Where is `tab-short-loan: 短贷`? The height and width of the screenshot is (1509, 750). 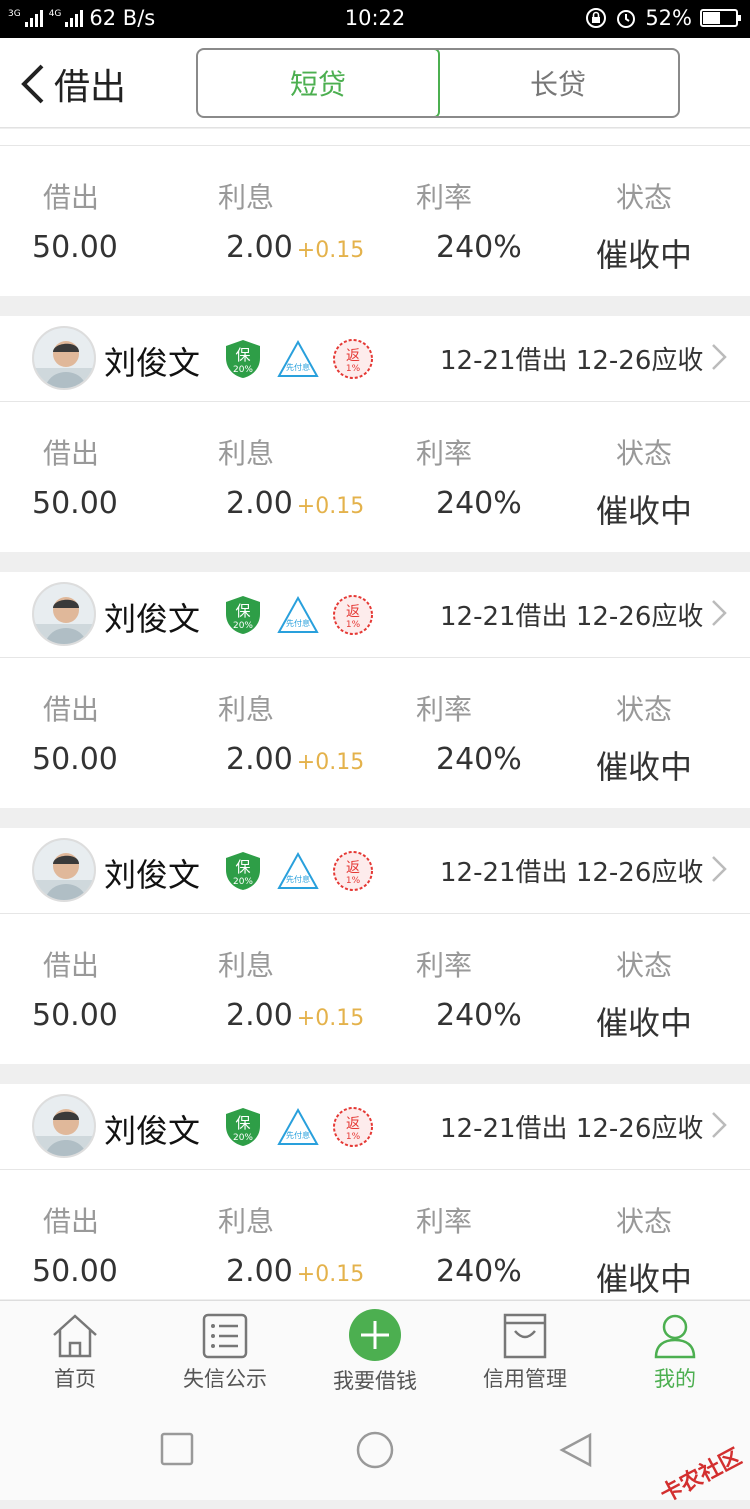
tab-short-loan: 短贷 is located at coordinates (319, 83).